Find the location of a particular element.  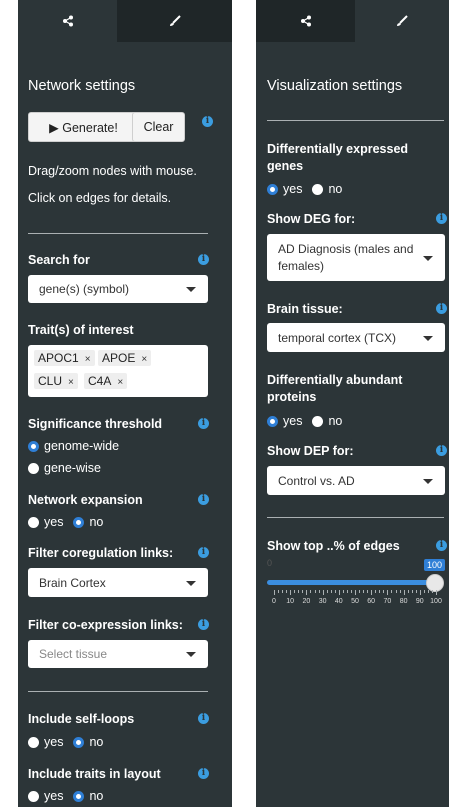

slider-tick-label: 30 is located at coordinates (322, 601).